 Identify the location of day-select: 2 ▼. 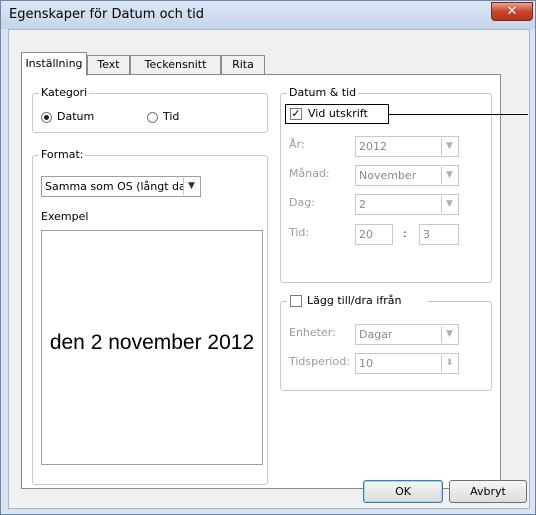
(407, 204).